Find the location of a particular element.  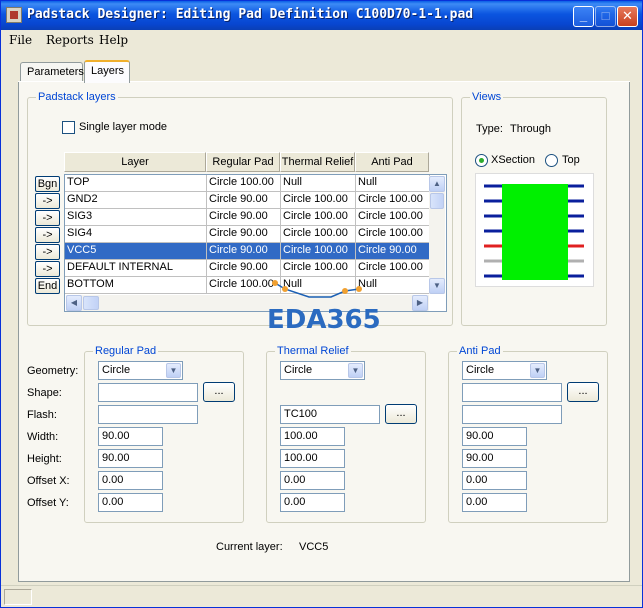

app-icon is located at coordinates (14, 15).